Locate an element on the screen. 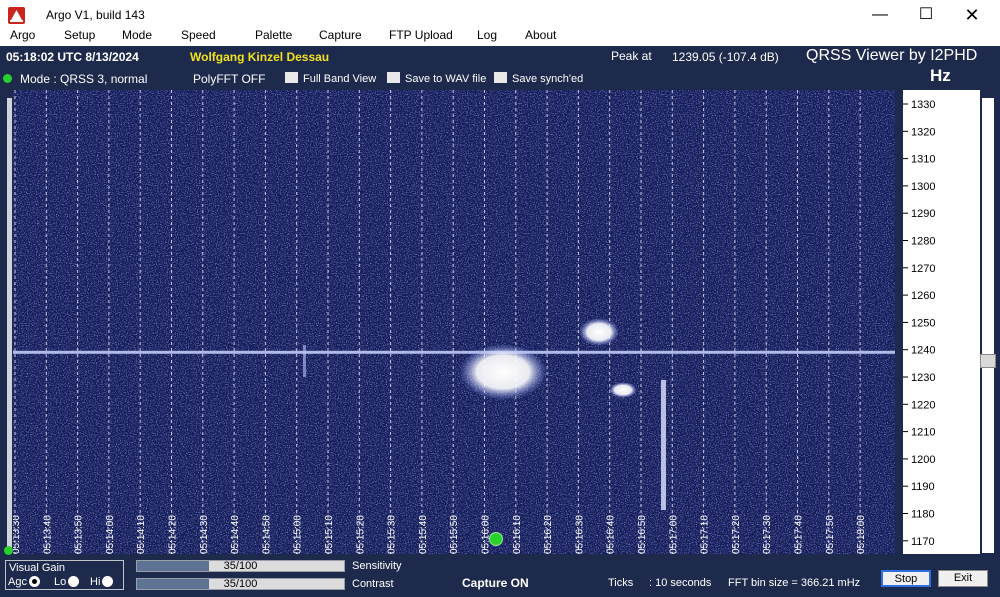  exit-button: Exit is located at coordinates (963, 578).